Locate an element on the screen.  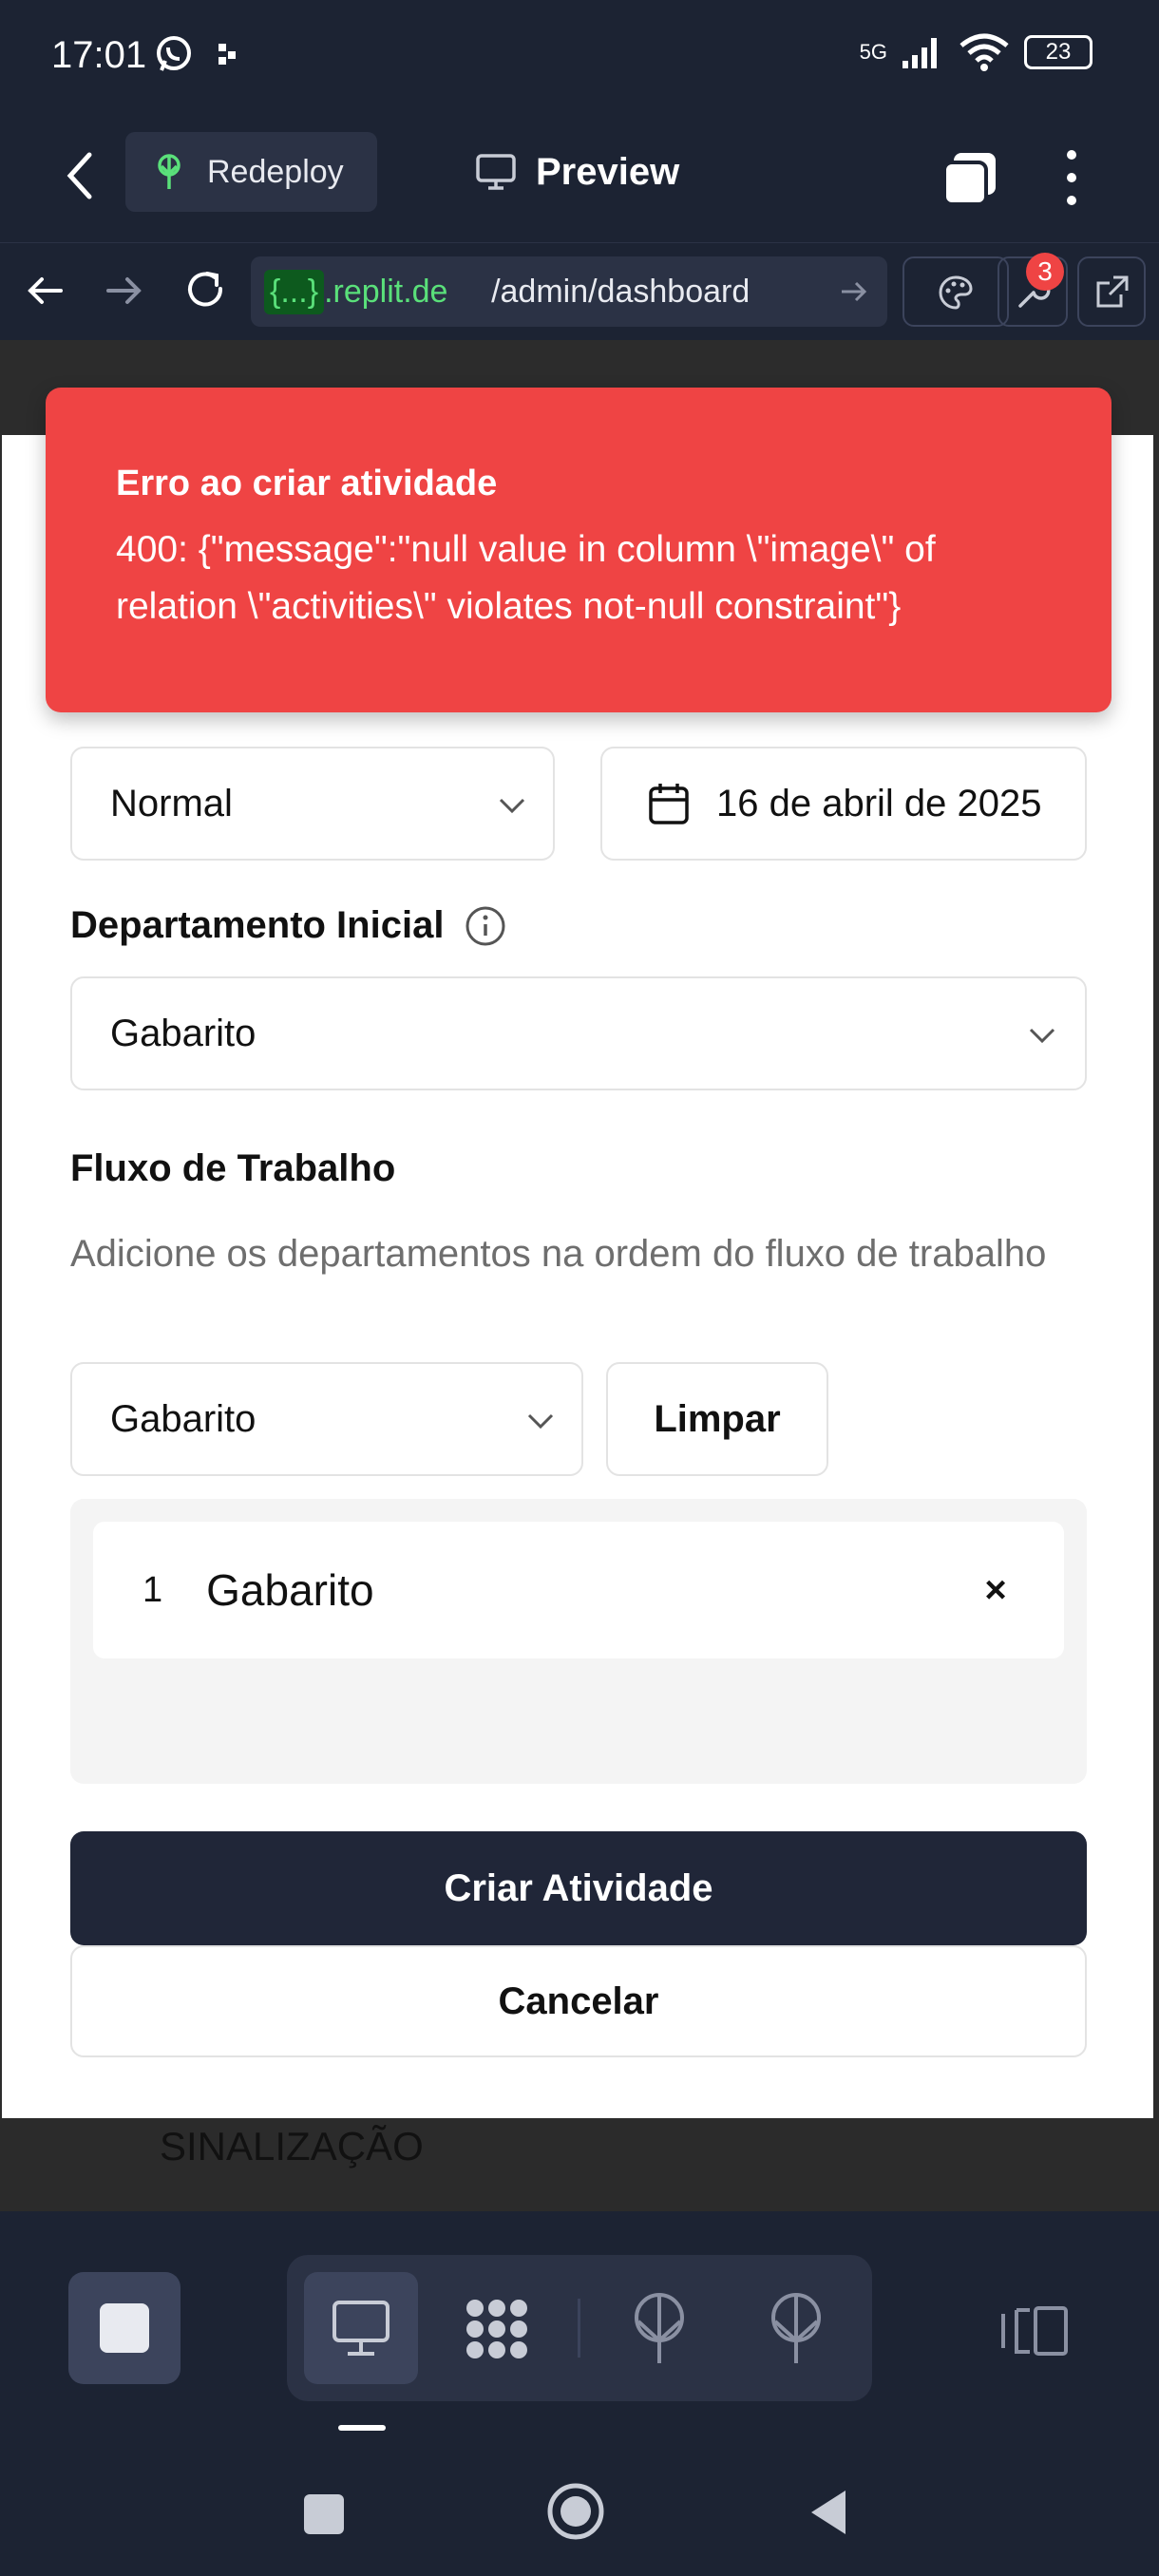
reload-icon is located at coordinates (205, 290).